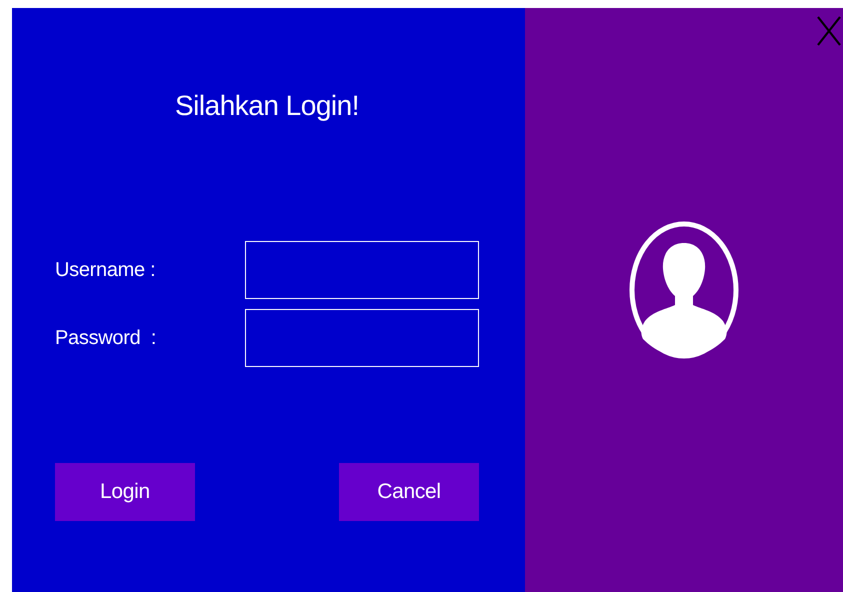 The image size is (843, 592). Describe the element at coordinates (105, 270) in the screenshot. I see `field-label: Username :` at that location.